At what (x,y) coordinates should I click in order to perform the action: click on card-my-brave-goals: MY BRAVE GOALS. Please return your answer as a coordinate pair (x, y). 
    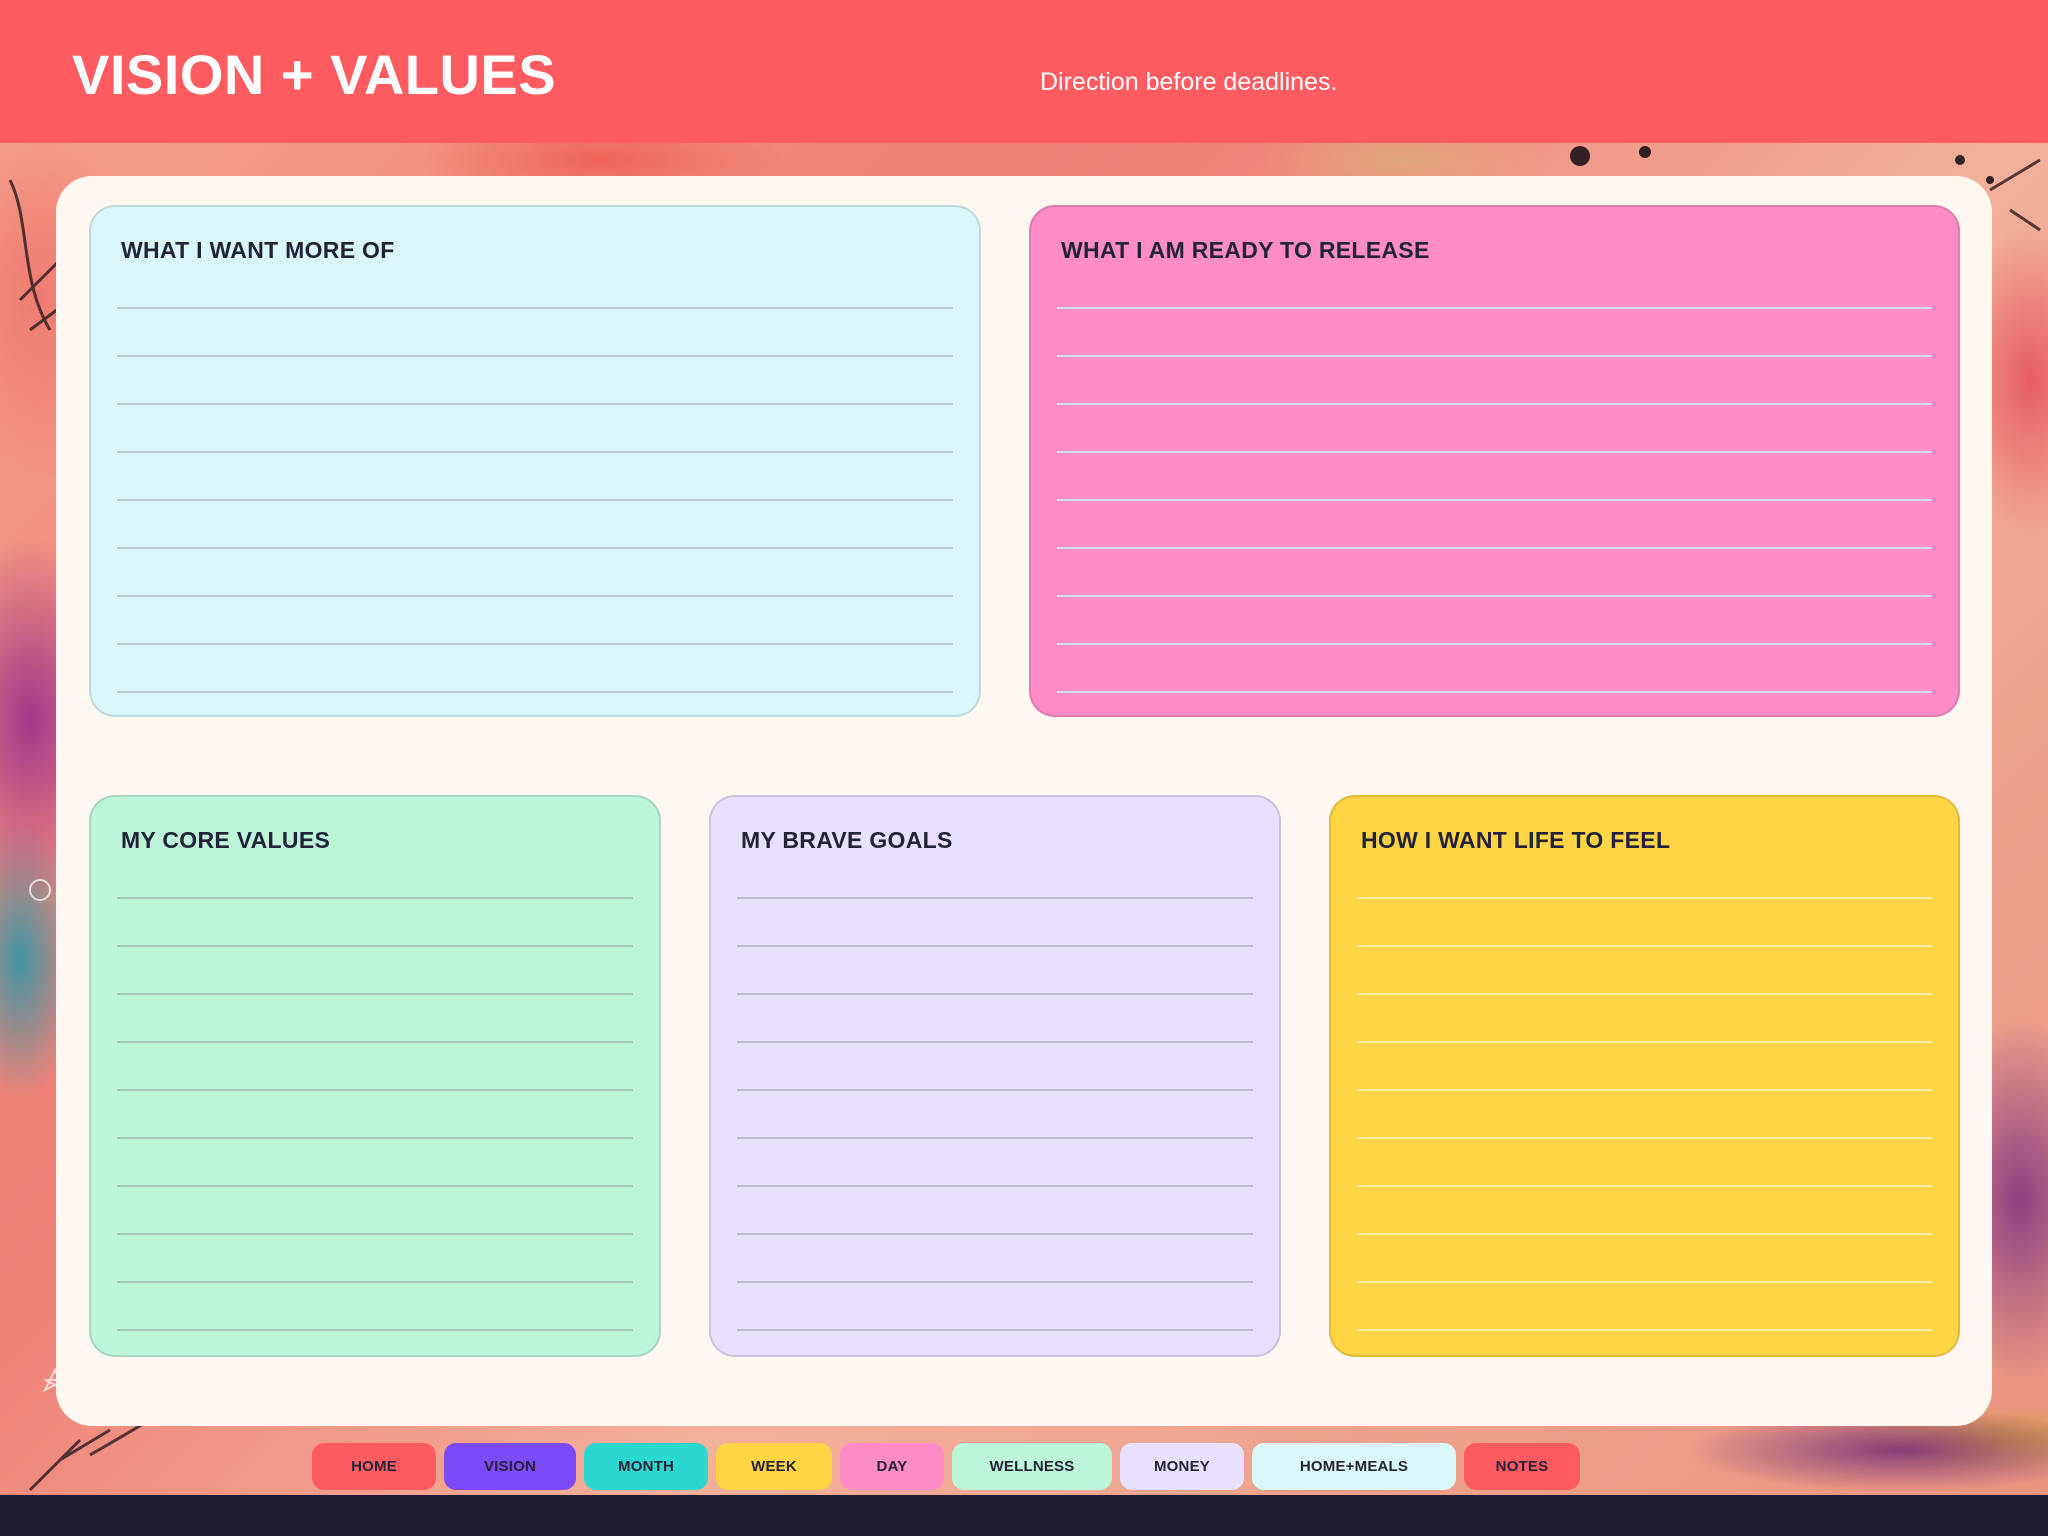
    Looking at the image, I should click on (995, 1076).